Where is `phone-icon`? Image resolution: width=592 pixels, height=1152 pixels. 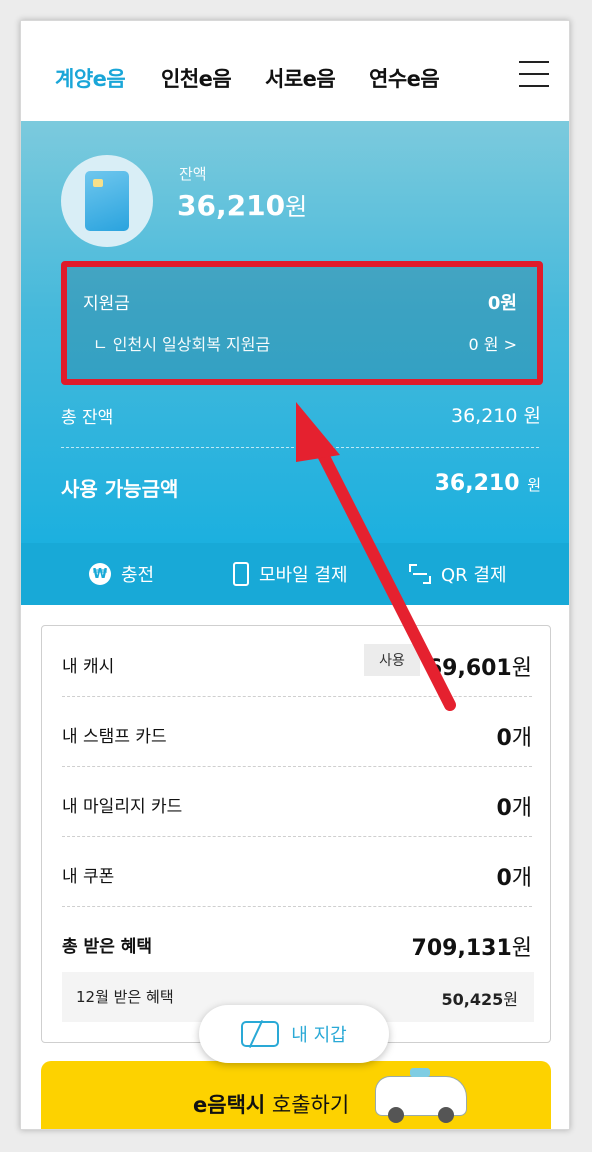 phone-icon is located at coordinates (241, 574).